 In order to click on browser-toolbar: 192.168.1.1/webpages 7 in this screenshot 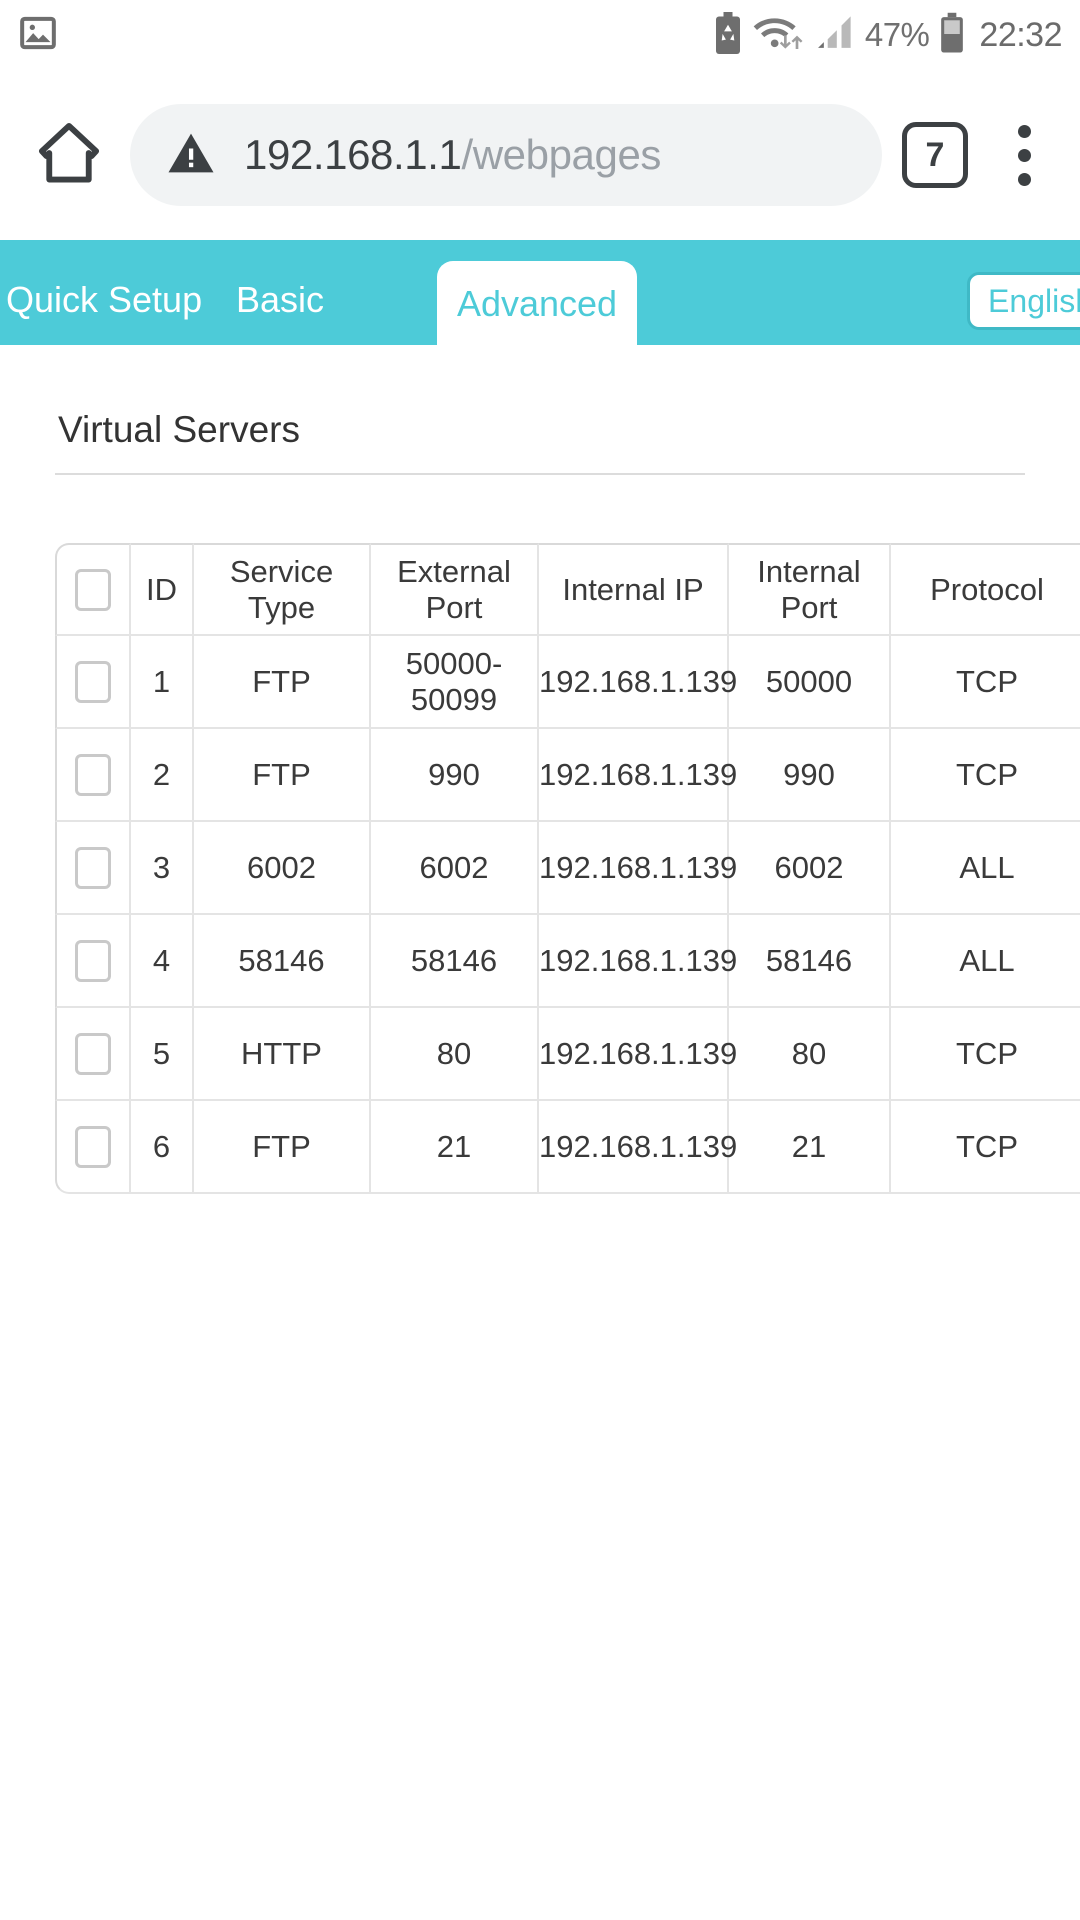, I will do `click(540, 155)`.